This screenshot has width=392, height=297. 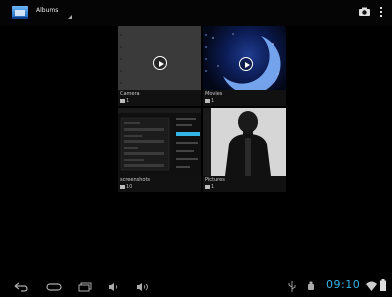 I want to click on album-count: 10, so click(x=126, y=187).